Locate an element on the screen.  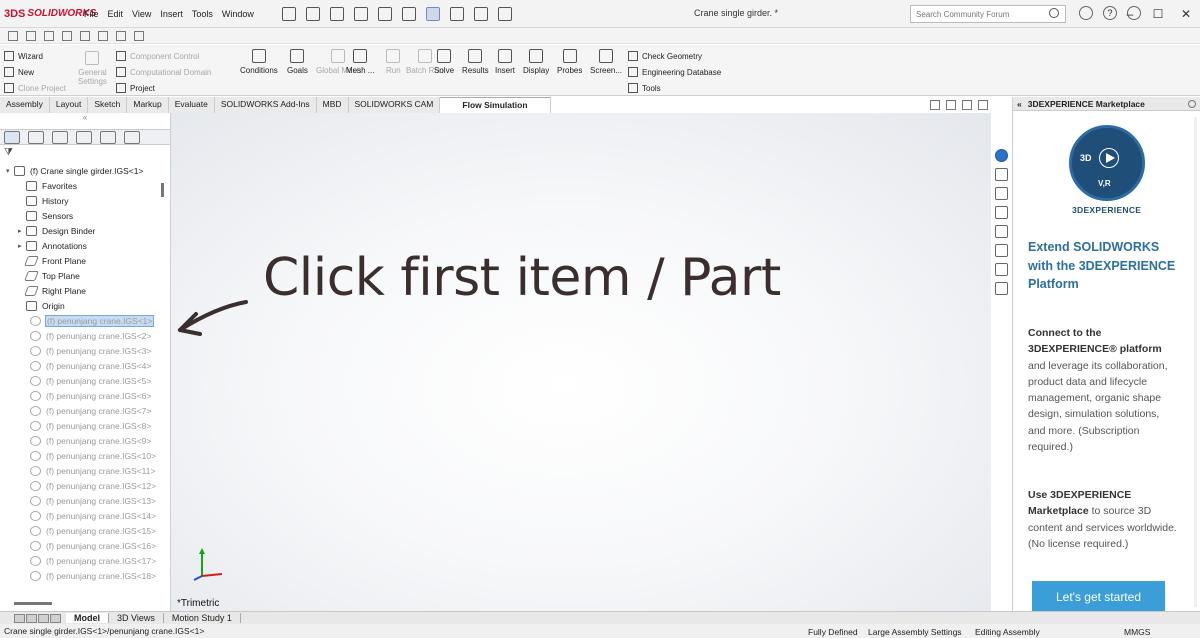
tree-item-sensors: Sensors is located at coordinates (85, 215).